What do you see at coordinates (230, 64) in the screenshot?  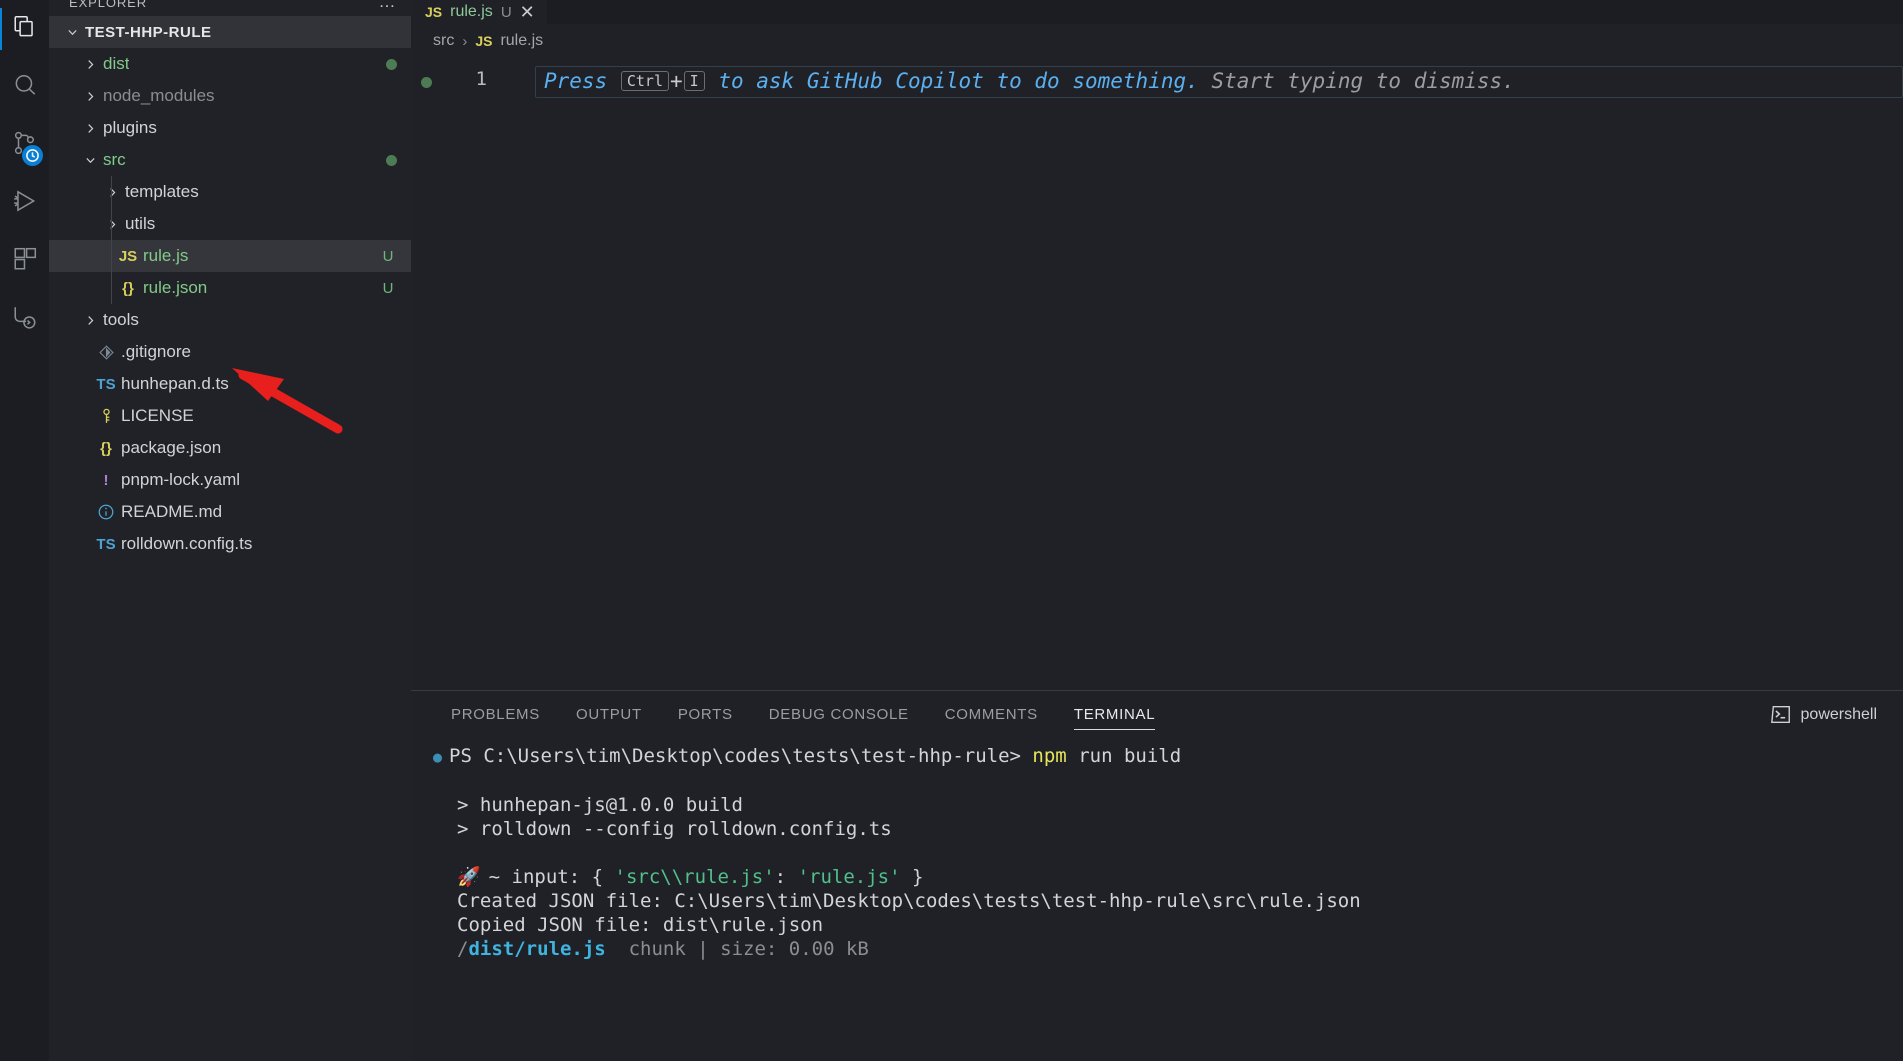 I see `tree-item-dist: dist` at bounding box center [230, 64].